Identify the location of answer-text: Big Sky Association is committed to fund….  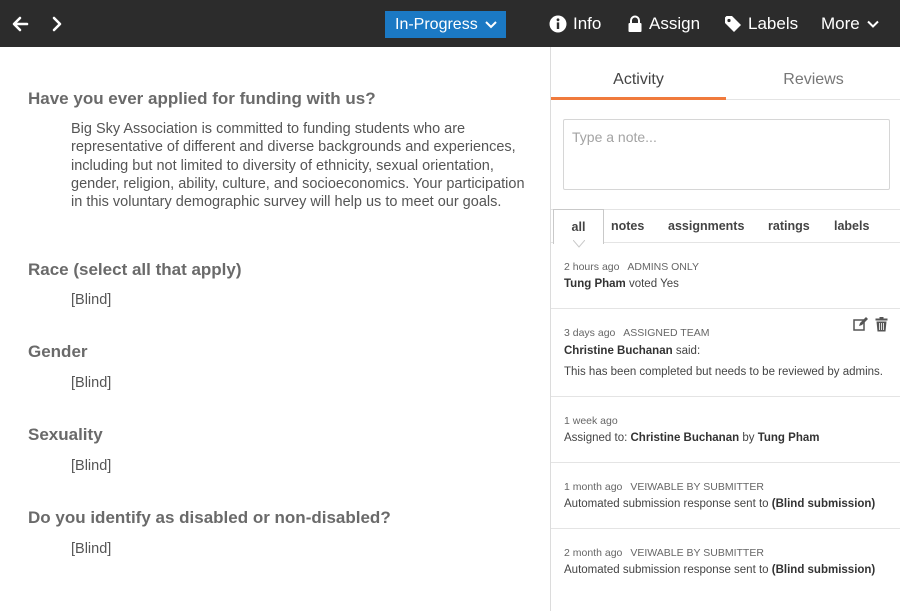
(298, 166).